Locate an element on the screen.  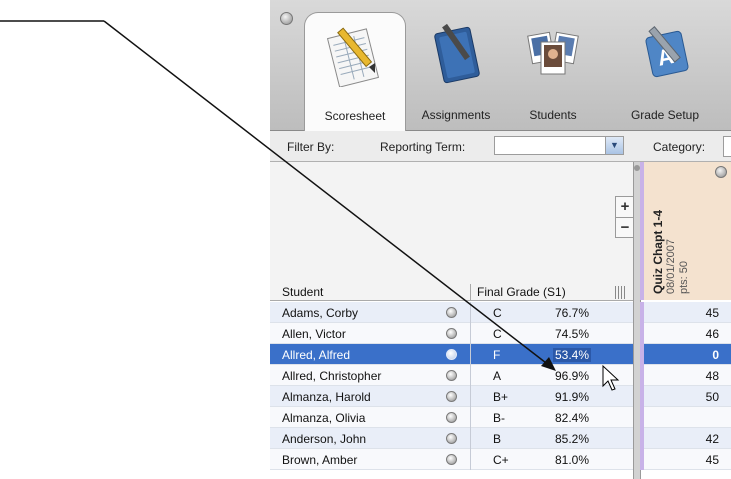
assignment-header-text: Quiz Chapt 1-4 08/01/2007 pts: 50 is located at coordinates (671, 251).